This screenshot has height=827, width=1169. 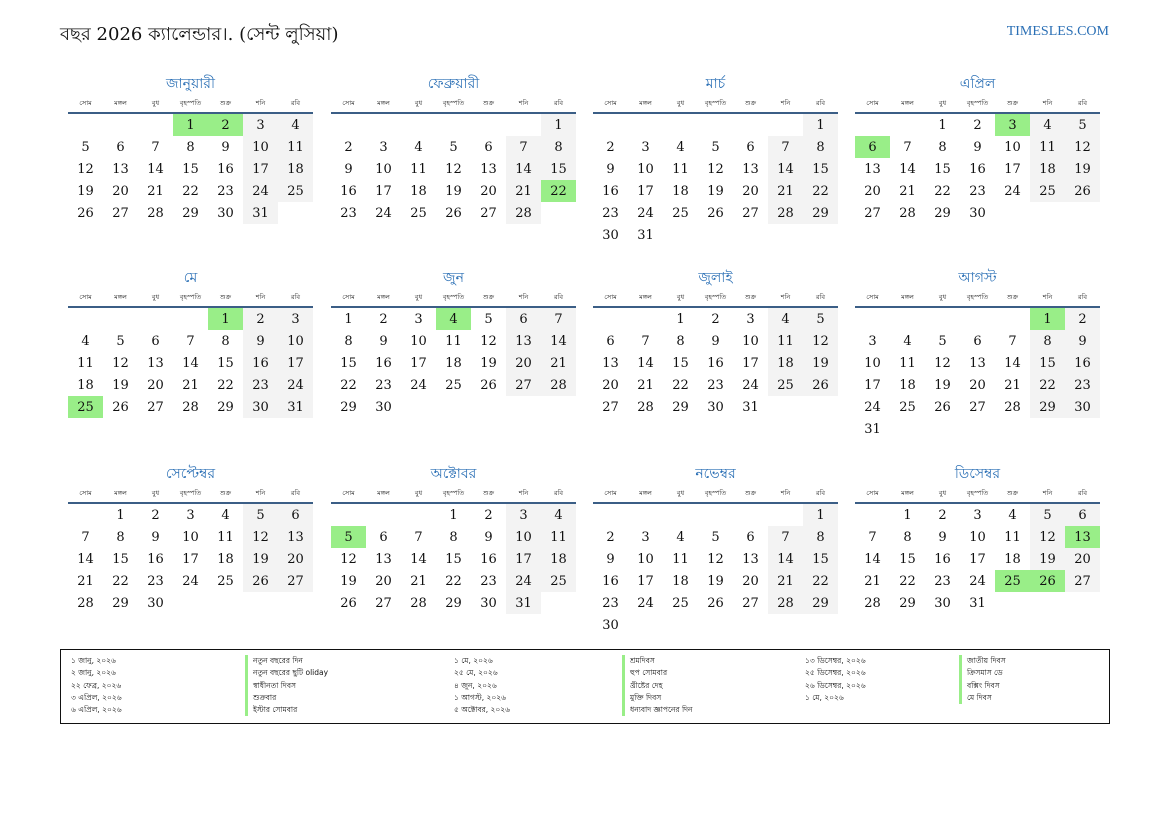 What do you see at coordinates (476, 673) in the screenshot?
I see `holiday-date: ২৫ মে, ২০২৬` at bounding box center [476, 673].